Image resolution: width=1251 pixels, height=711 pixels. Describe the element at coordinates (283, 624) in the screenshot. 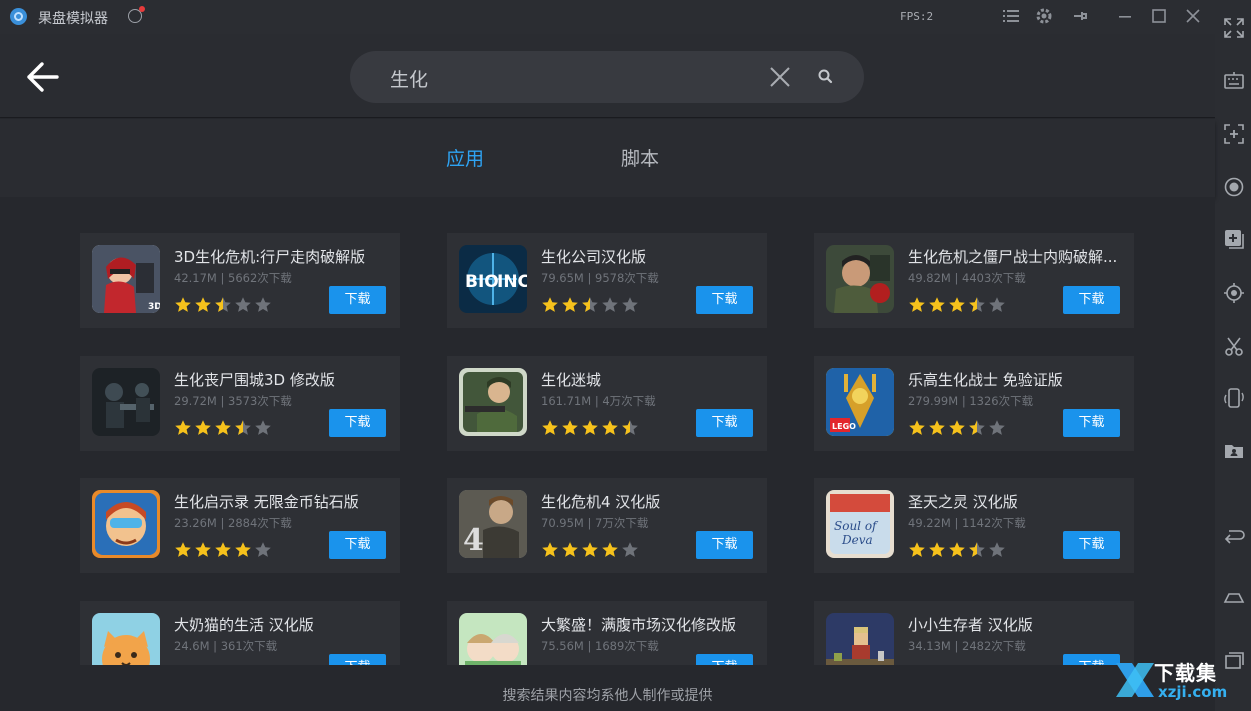

I see `app-name: 大奶猫的生活 汉化版` at that location.